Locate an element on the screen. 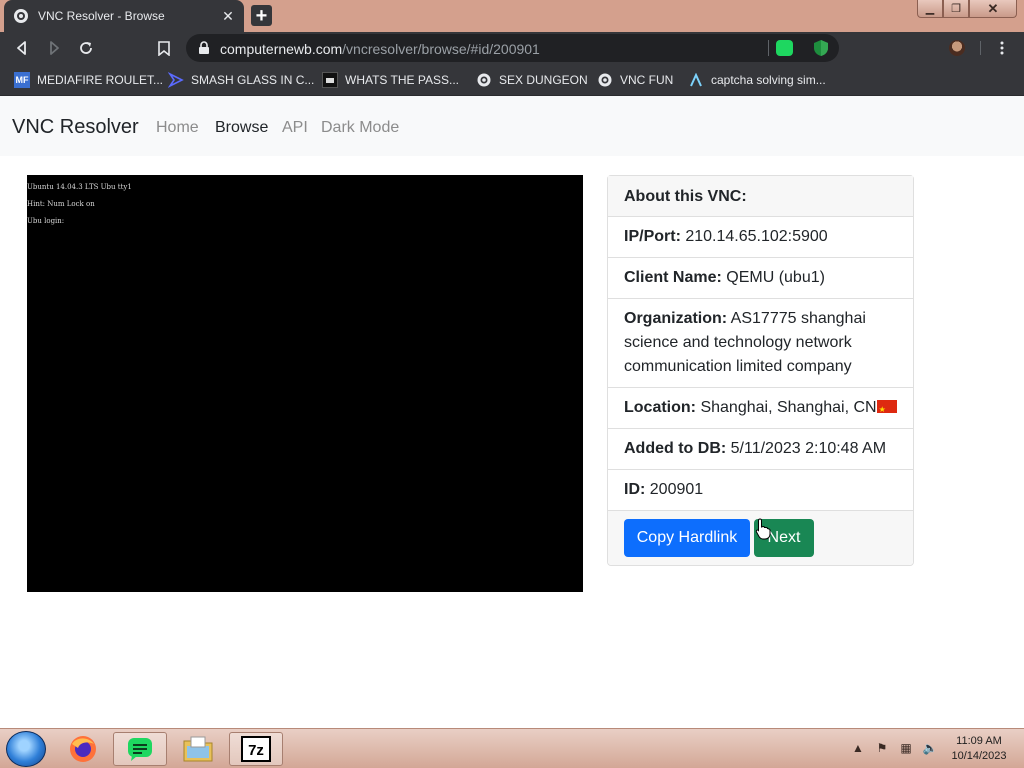 The height and width of the screenshot is (768, 1024). network-icon: ▦ is located at coordinates (906, 748).